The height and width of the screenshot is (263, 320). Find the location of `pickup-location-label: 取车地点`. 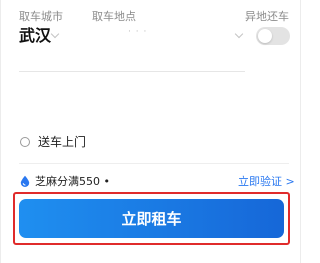

pickup-location-label: 取车地点 is located at coordinates (114, 16).